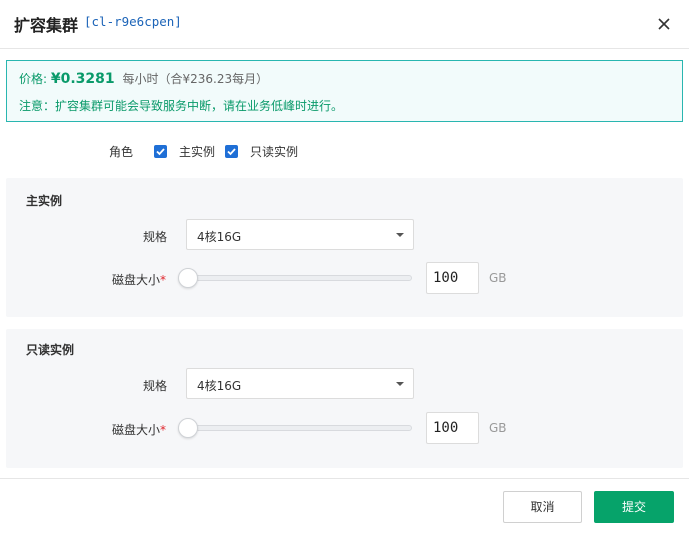 The height and width of the screenshot is (534, 689). Describe the element at coordinates (344, 24) in the screenshot. I see `dialog-header: 扩容集群 [cl-r9e6cpen]` at that location.